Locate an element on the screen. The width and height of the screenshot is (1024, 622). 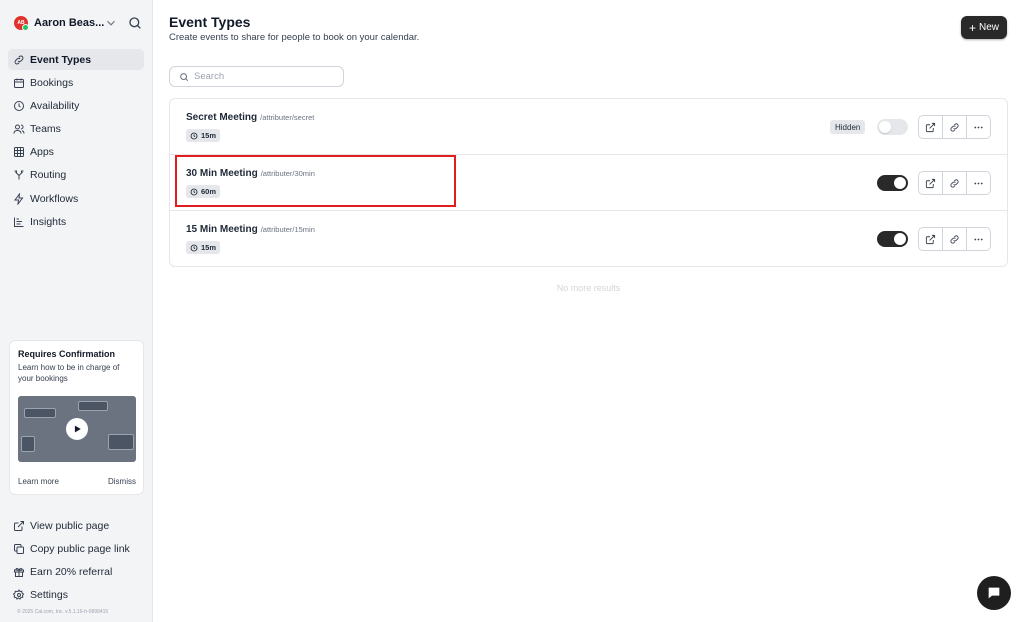
zap-icon is located at coordinates (19, 198).